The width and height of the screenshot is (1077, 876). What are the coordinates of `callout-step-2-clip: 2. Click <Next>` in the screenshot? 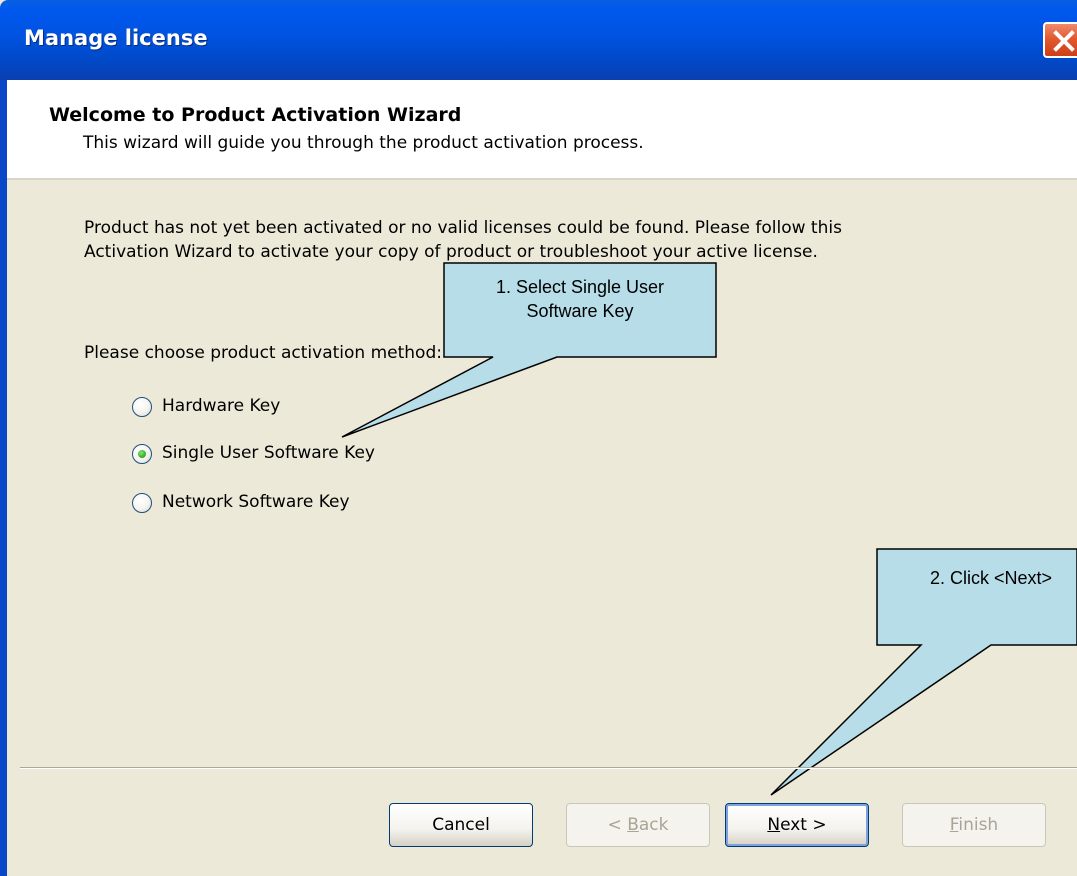 It's located at (977, 597).